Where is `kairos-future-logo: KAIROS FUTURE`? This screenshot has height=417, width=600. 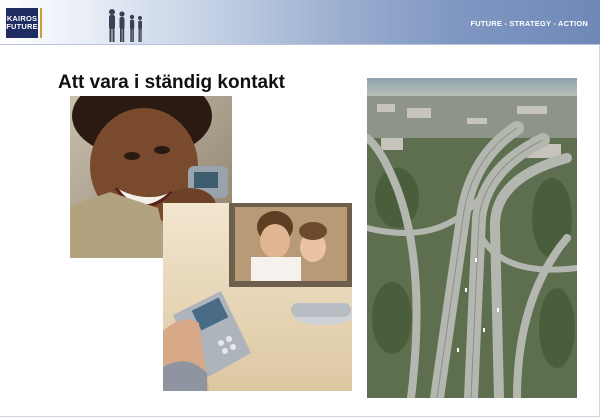 kairos-future-logo: KAIROS FUTURE is located at coordinates (22, 23).